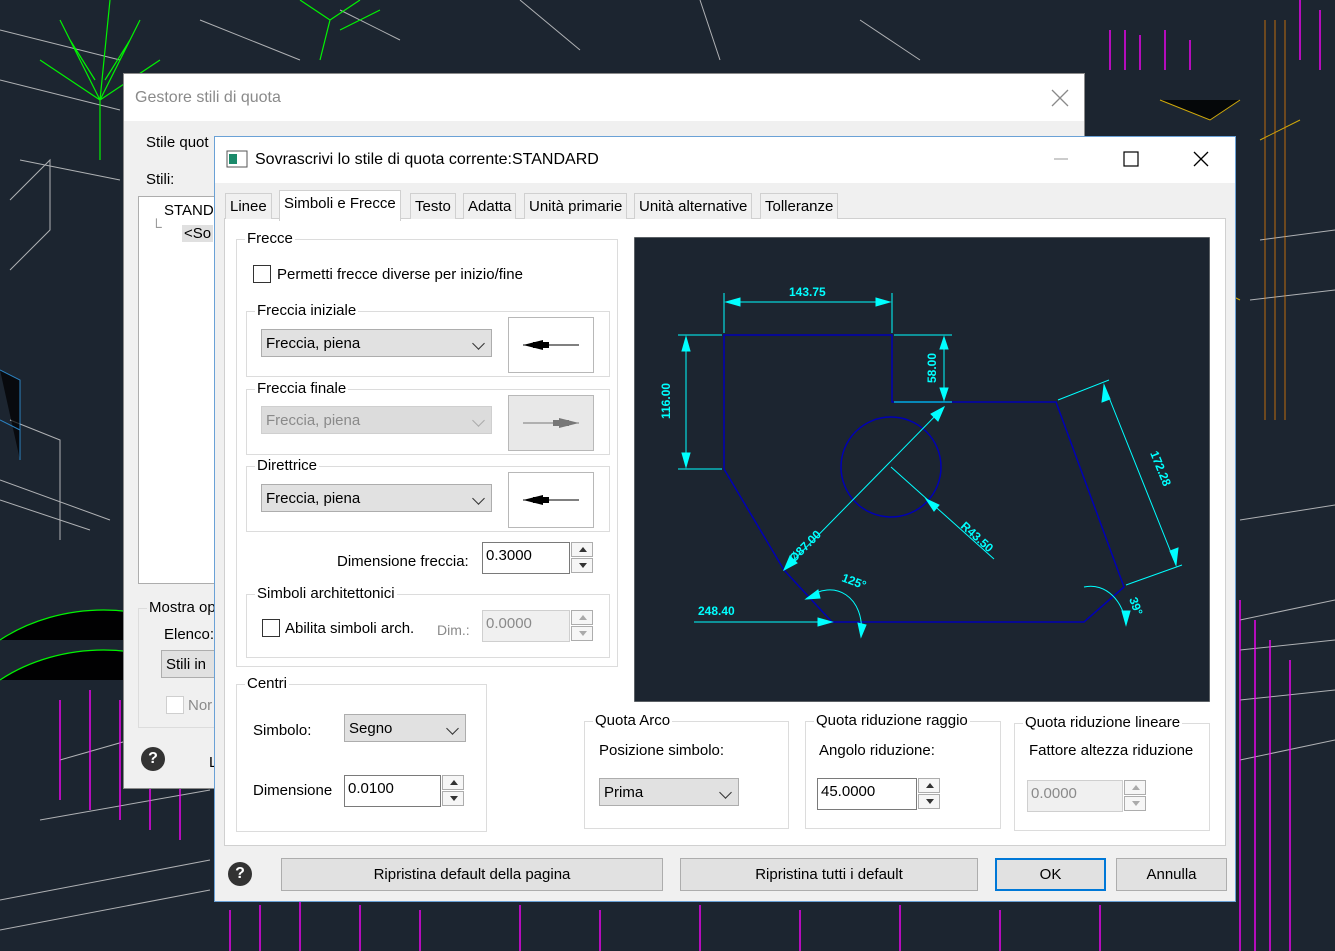 The width and height of the screenshot is (1335, 951). I want to click on dim-bottom: 248.40, so click(716, 611).